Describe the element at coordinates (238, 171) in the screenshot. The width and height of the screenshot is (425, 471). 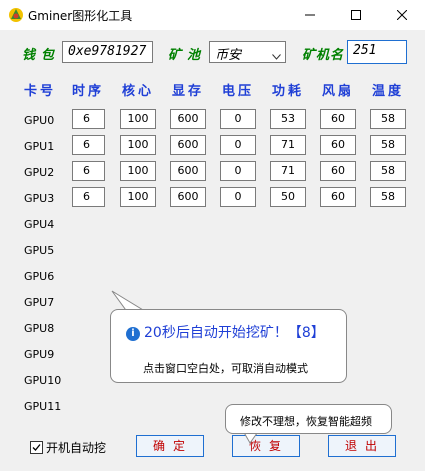
I see `gpu2-voltage-input: 0` at that location.